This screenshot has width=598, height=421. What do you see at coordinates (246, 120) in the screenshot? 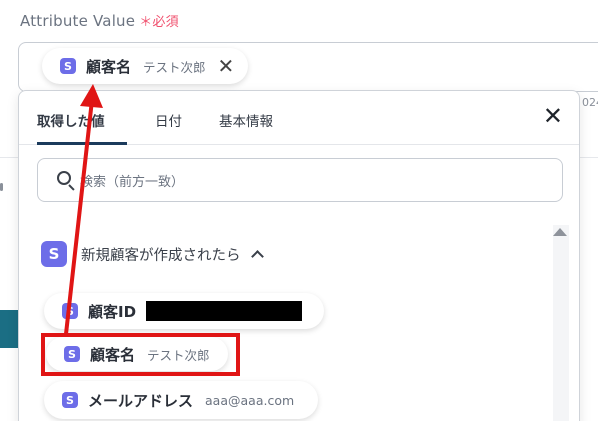
I see `tab-basic-info: 基本情報` at bounding box center [246, 120].